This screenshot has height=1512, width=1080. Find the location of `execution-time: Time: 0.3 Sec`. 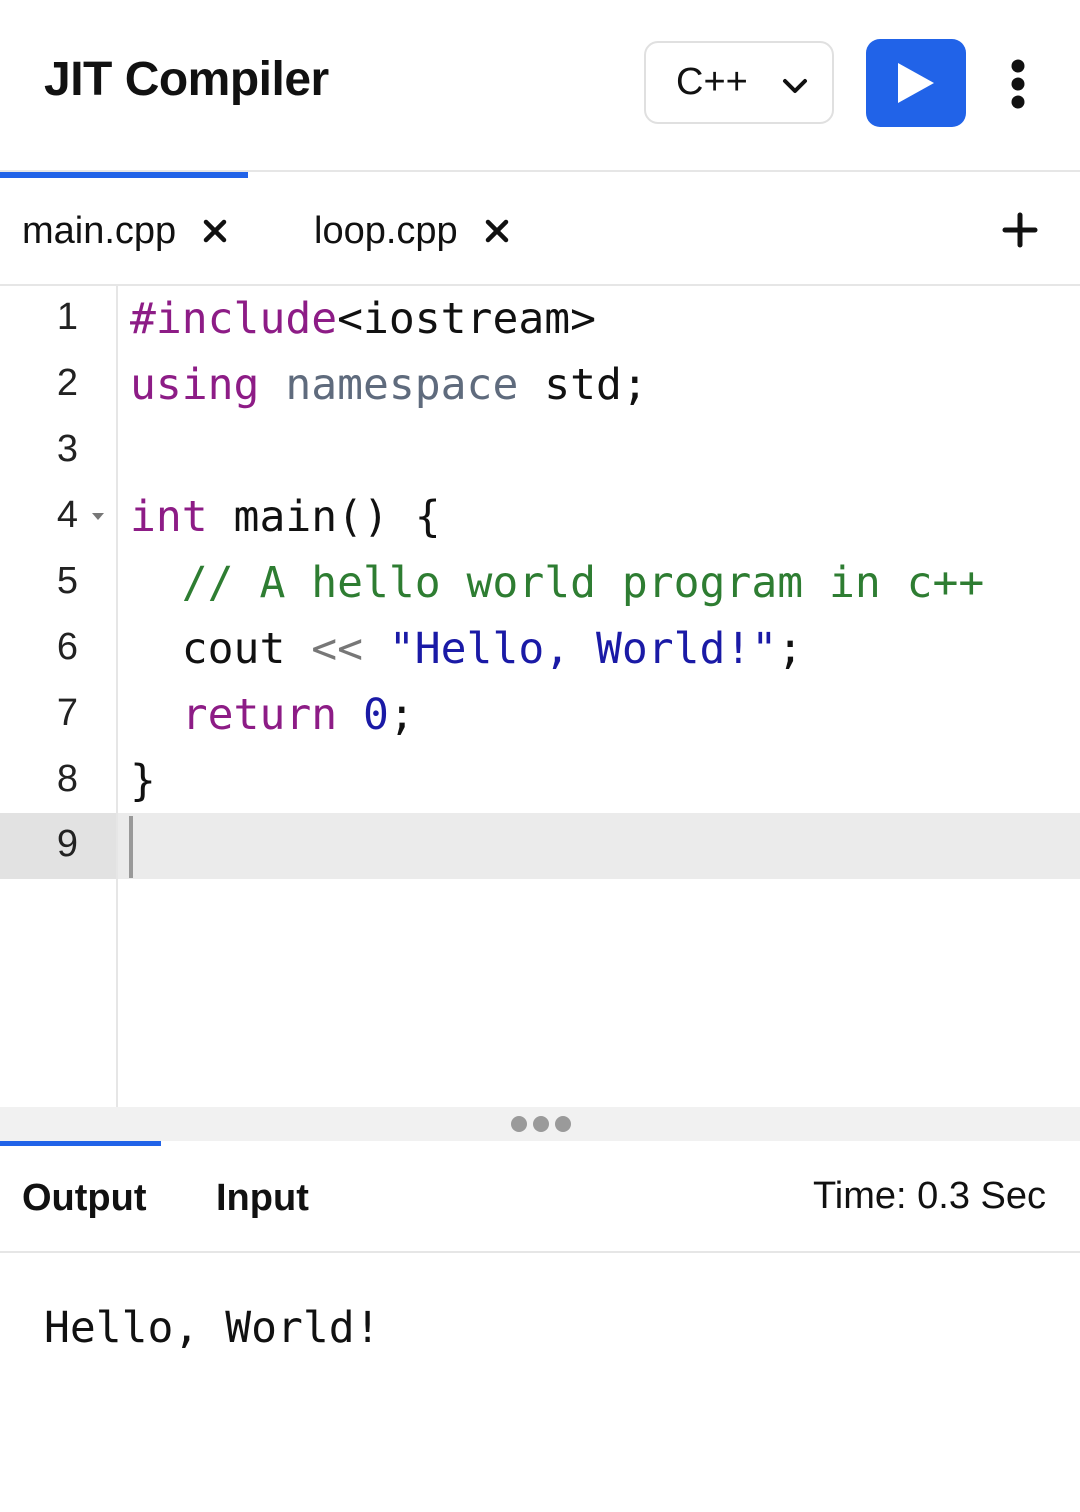

execution-time: Time: 0.3 Sec is located at coordinates (929, 1196).